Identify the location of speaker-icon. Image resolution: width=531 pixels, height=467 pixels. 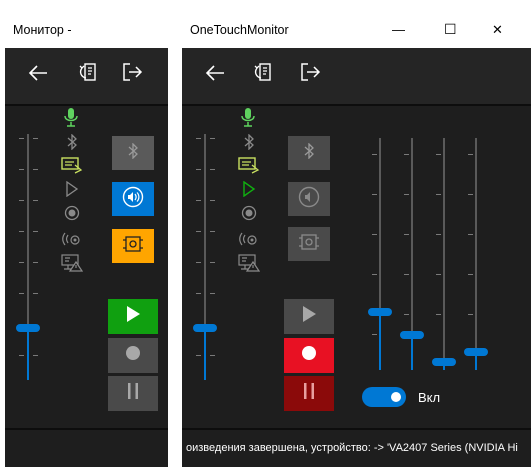
(133, 199).